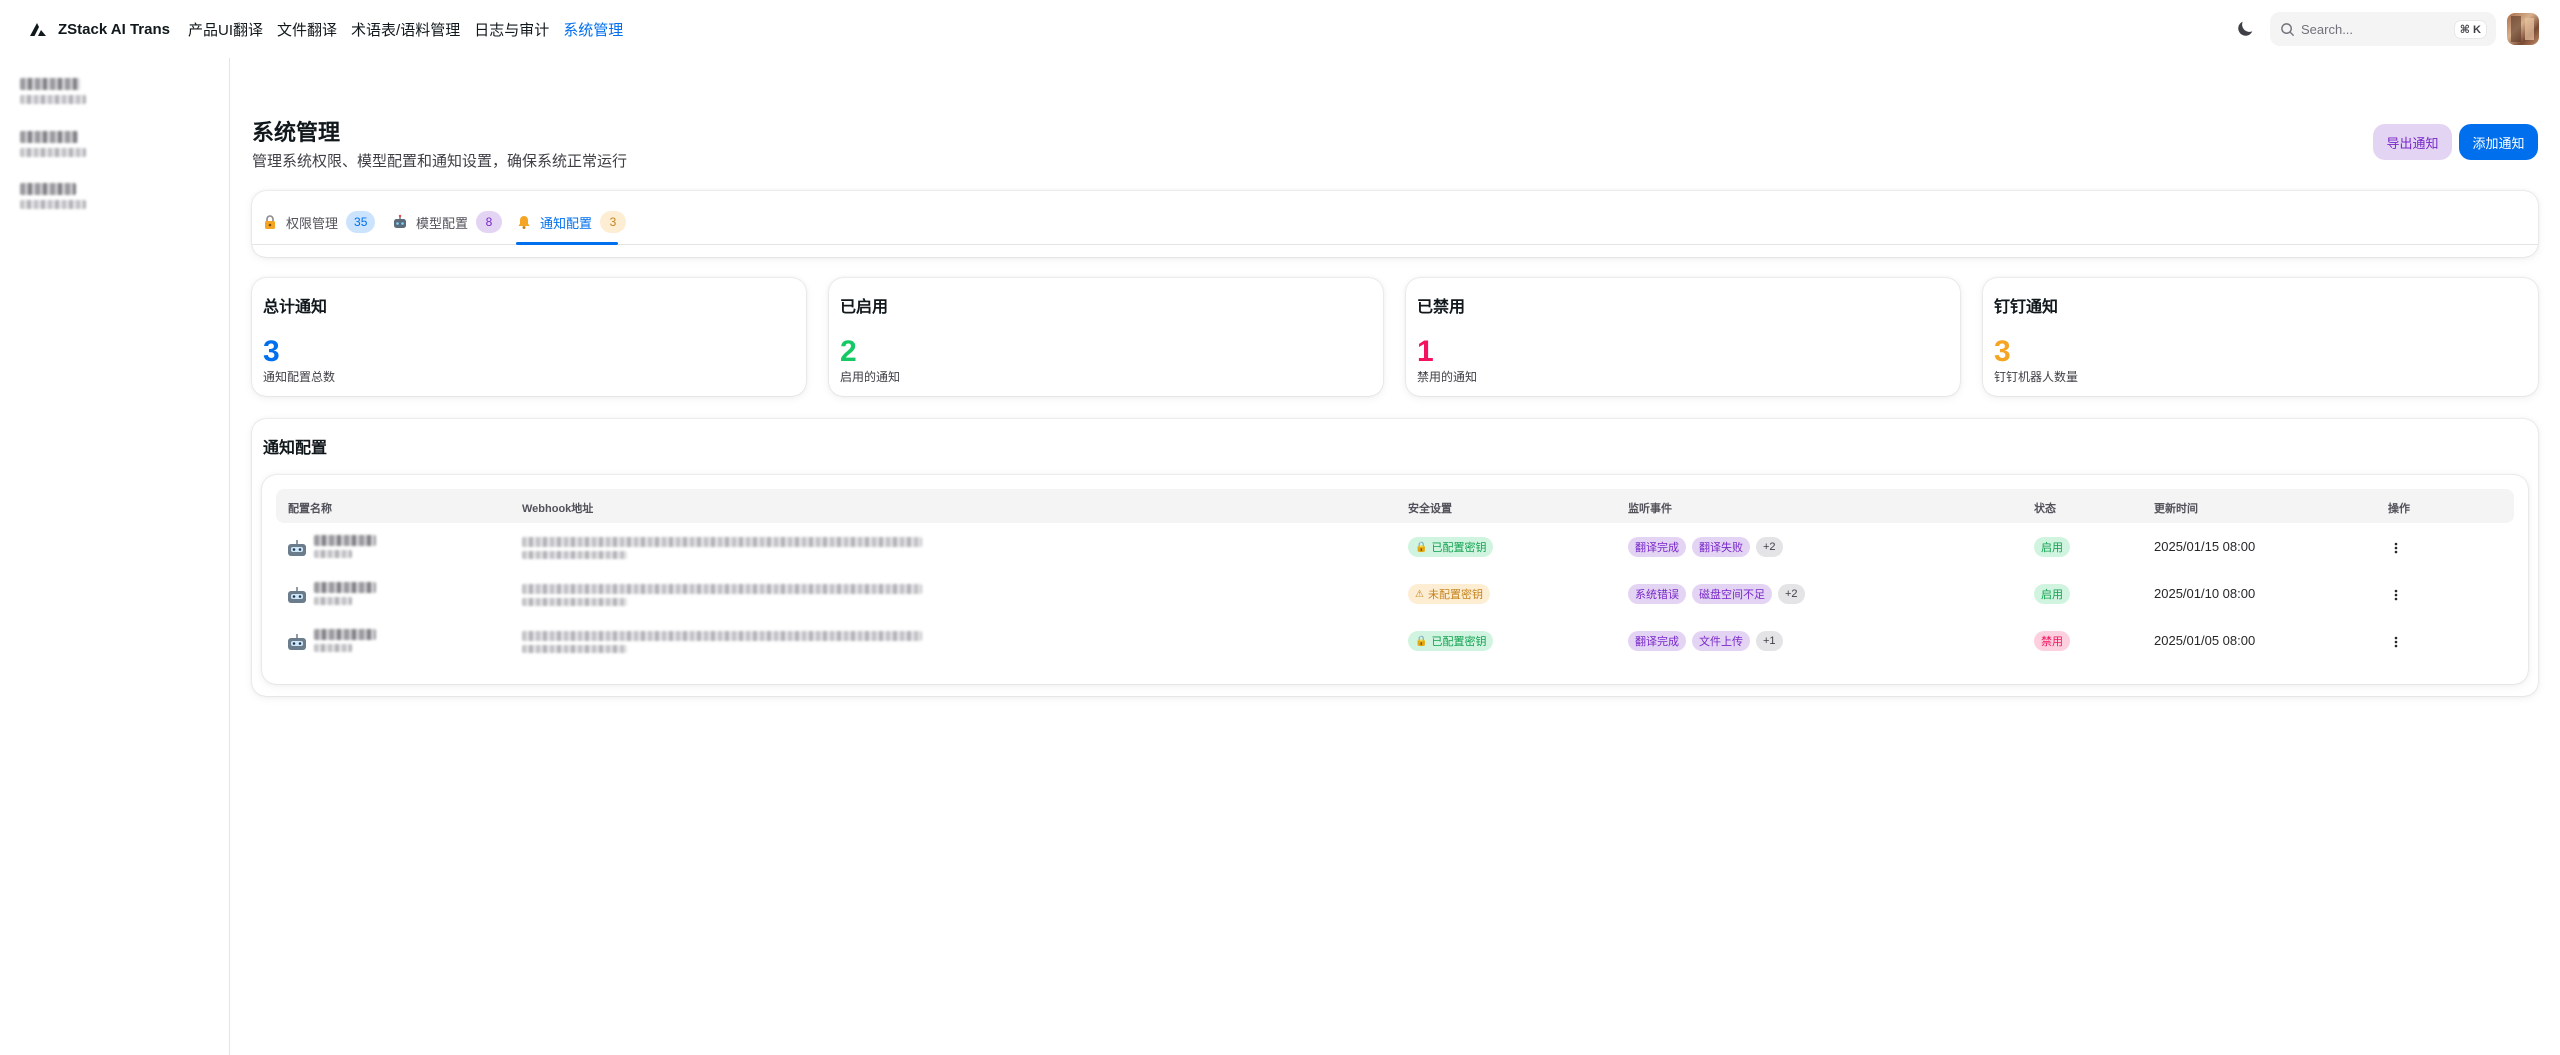 This screenshot has height=1055, width=2560. I want to click on stat-card-enabled: 已启用 2 启用的通知, so click(1106, 337).